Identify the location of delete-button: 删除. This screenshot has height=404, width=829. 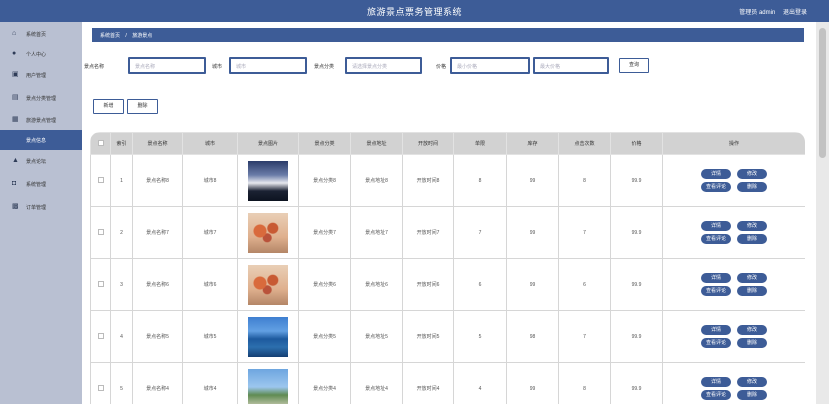
(142, 106).